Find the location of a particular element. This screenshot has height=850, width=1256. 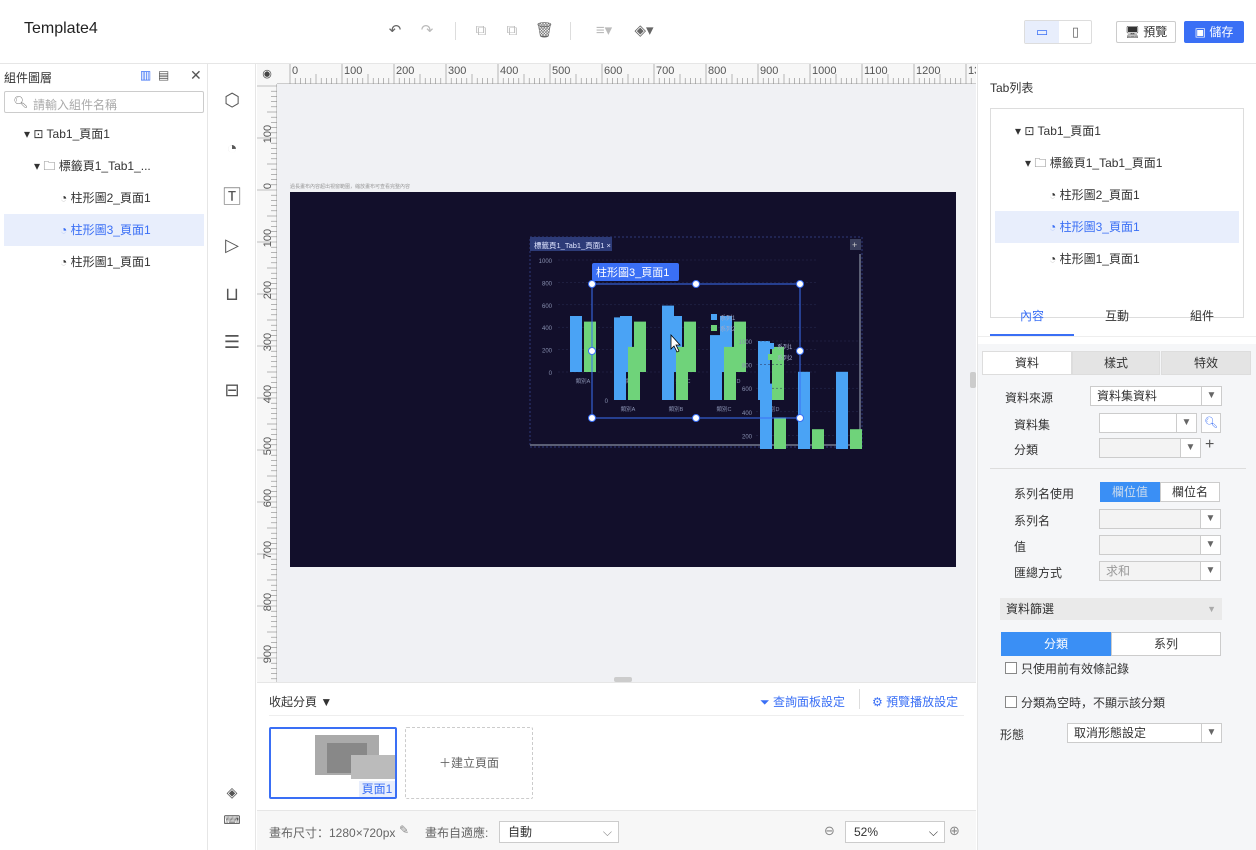

adapt-select: 自動 ⌵ is located at coordinates (559, 832).